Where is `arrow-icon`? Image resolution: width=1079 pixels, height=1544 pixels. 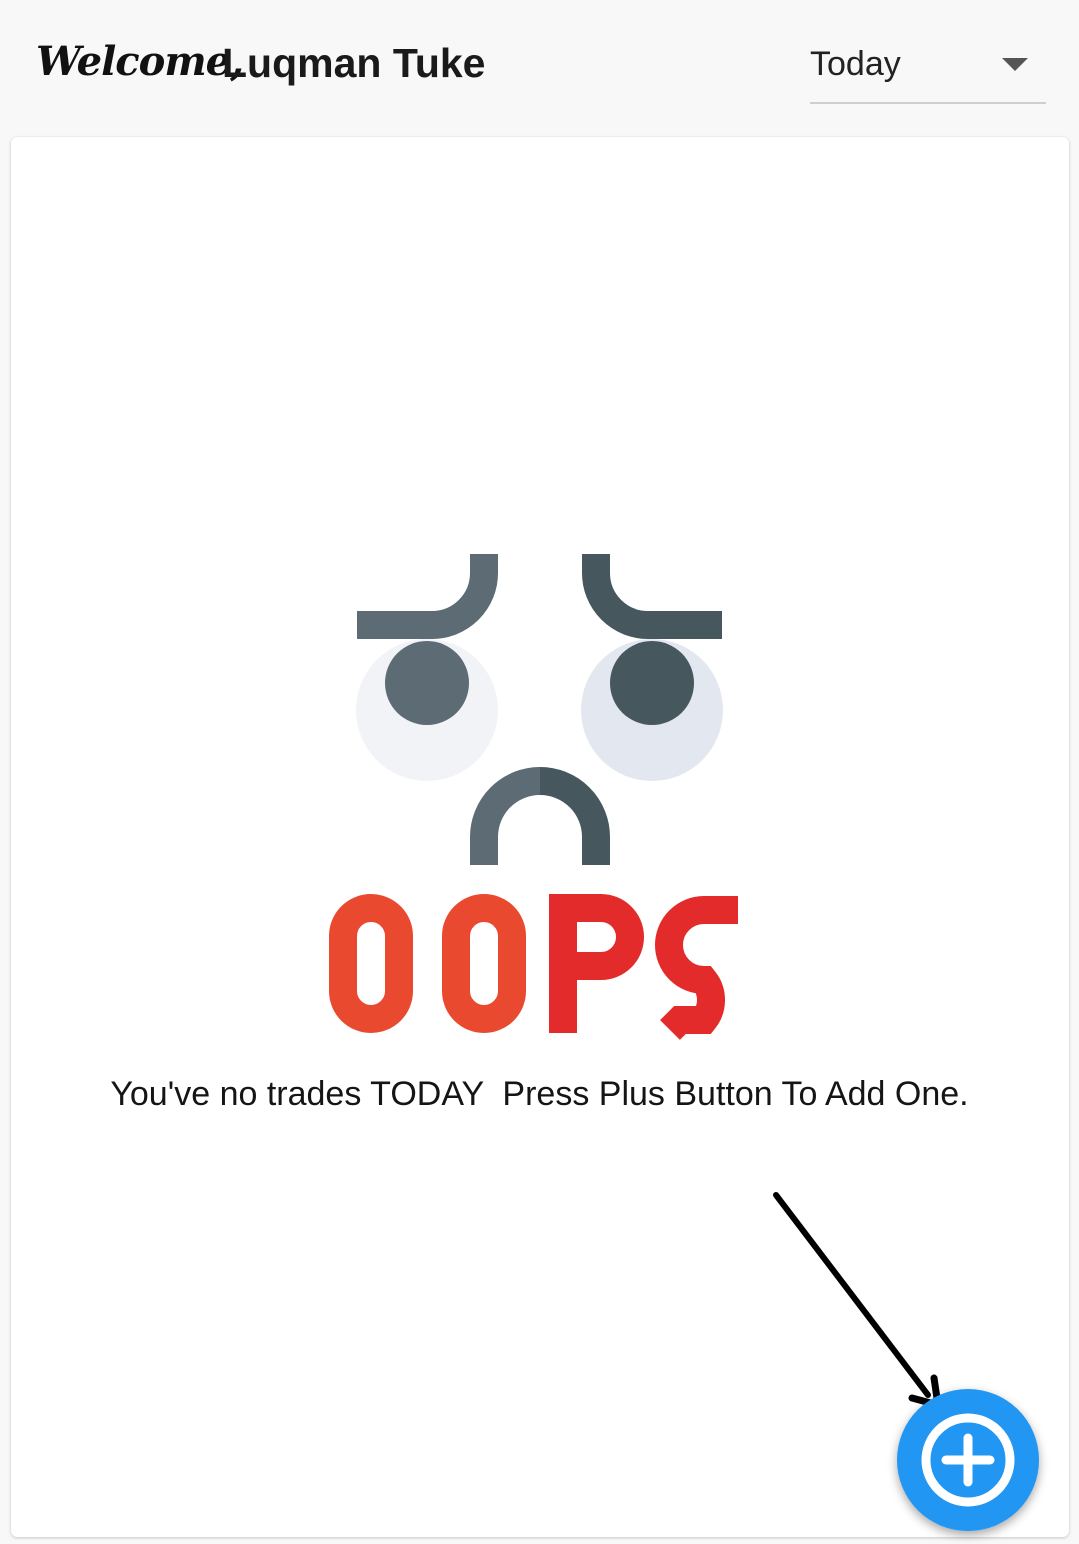 arrow-icon is located at coordinates (857, 1300).